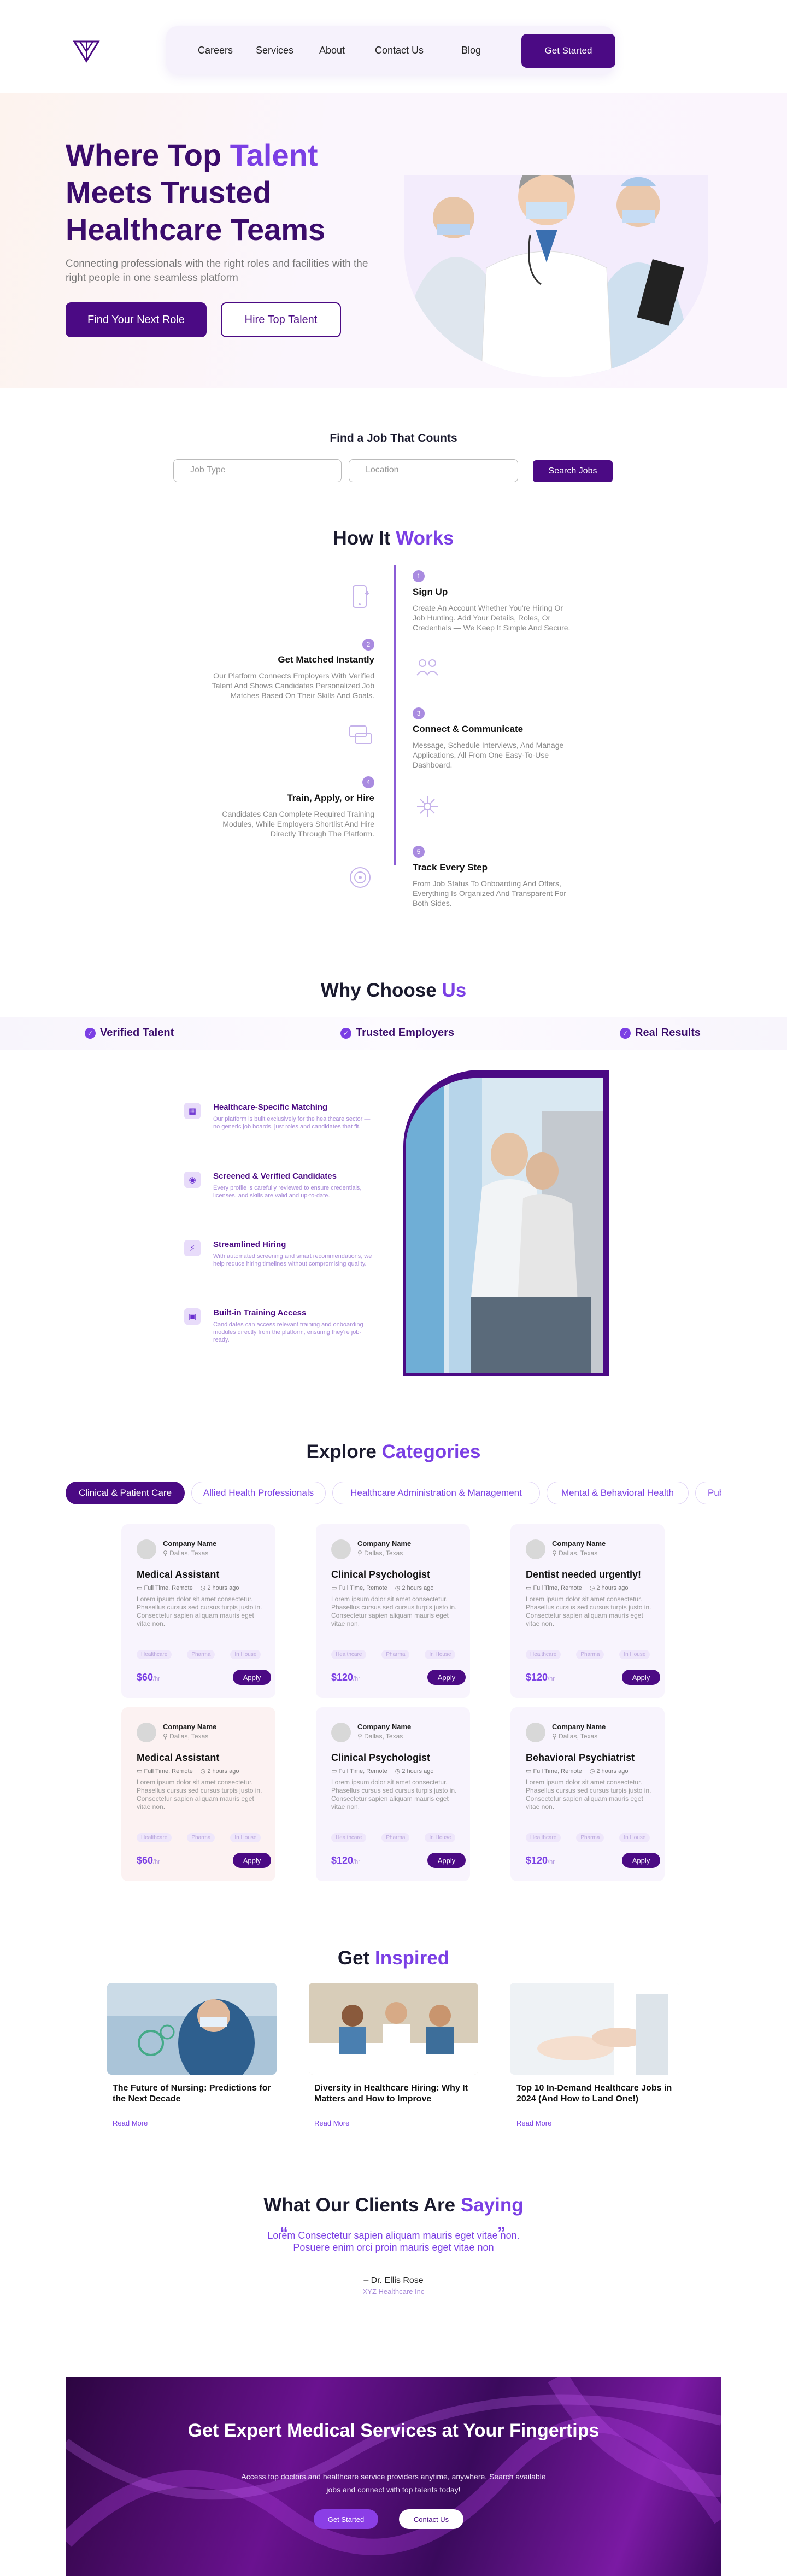 The height and width of the screenshot is (2576, 787). What do you see at coordinates (368, 645) in the screenshot?
I see `step-number: 2` at bounding box center [368, 645].